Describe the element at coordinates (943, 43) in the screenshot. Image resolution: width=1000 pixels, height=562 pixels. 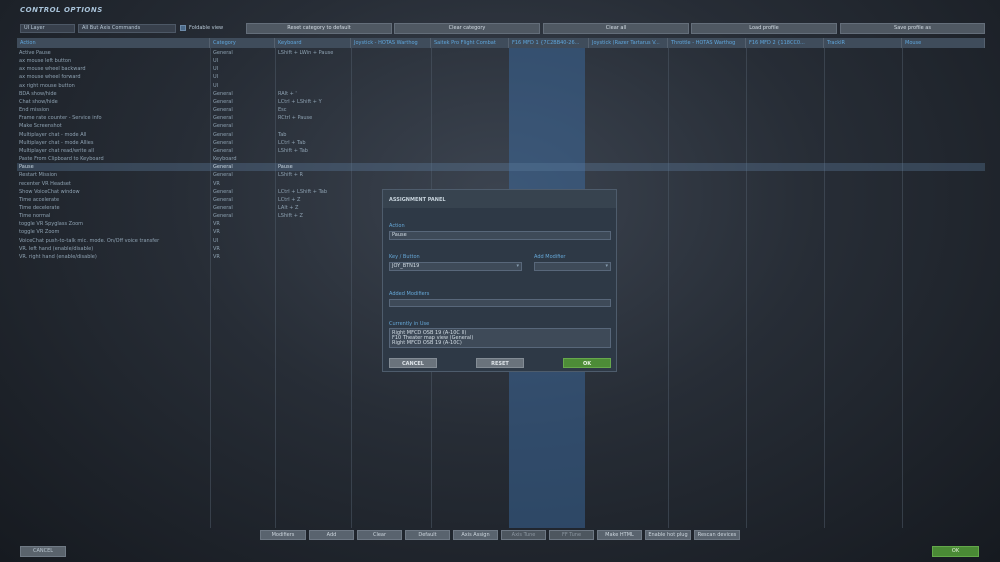
I see `header-mouse: Mouse` at that location.